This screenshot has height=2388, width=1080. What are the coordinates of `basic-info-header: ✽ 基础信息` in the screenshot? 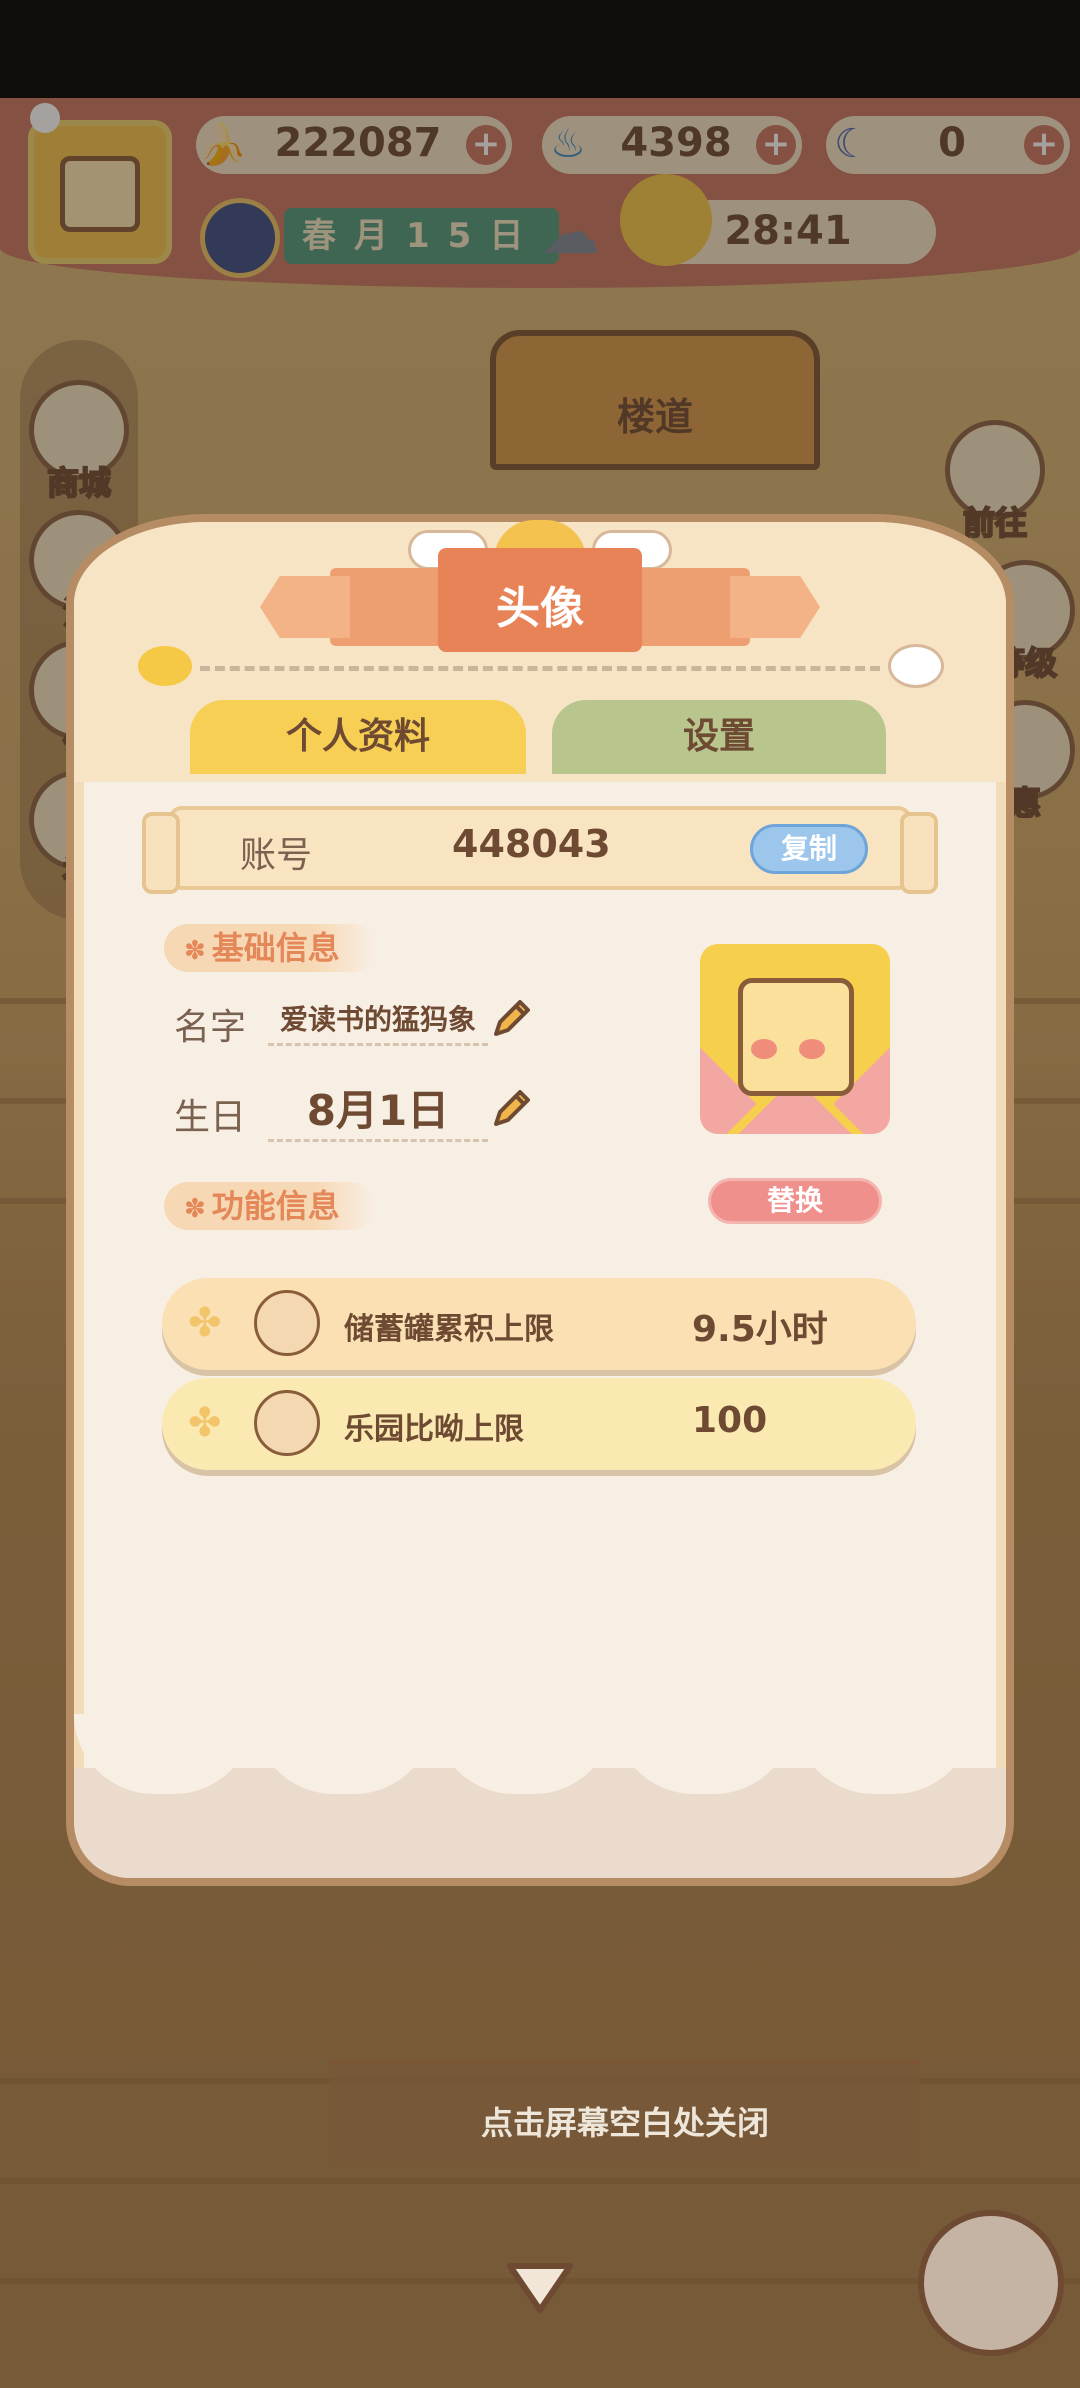 It's located at (270, 948).